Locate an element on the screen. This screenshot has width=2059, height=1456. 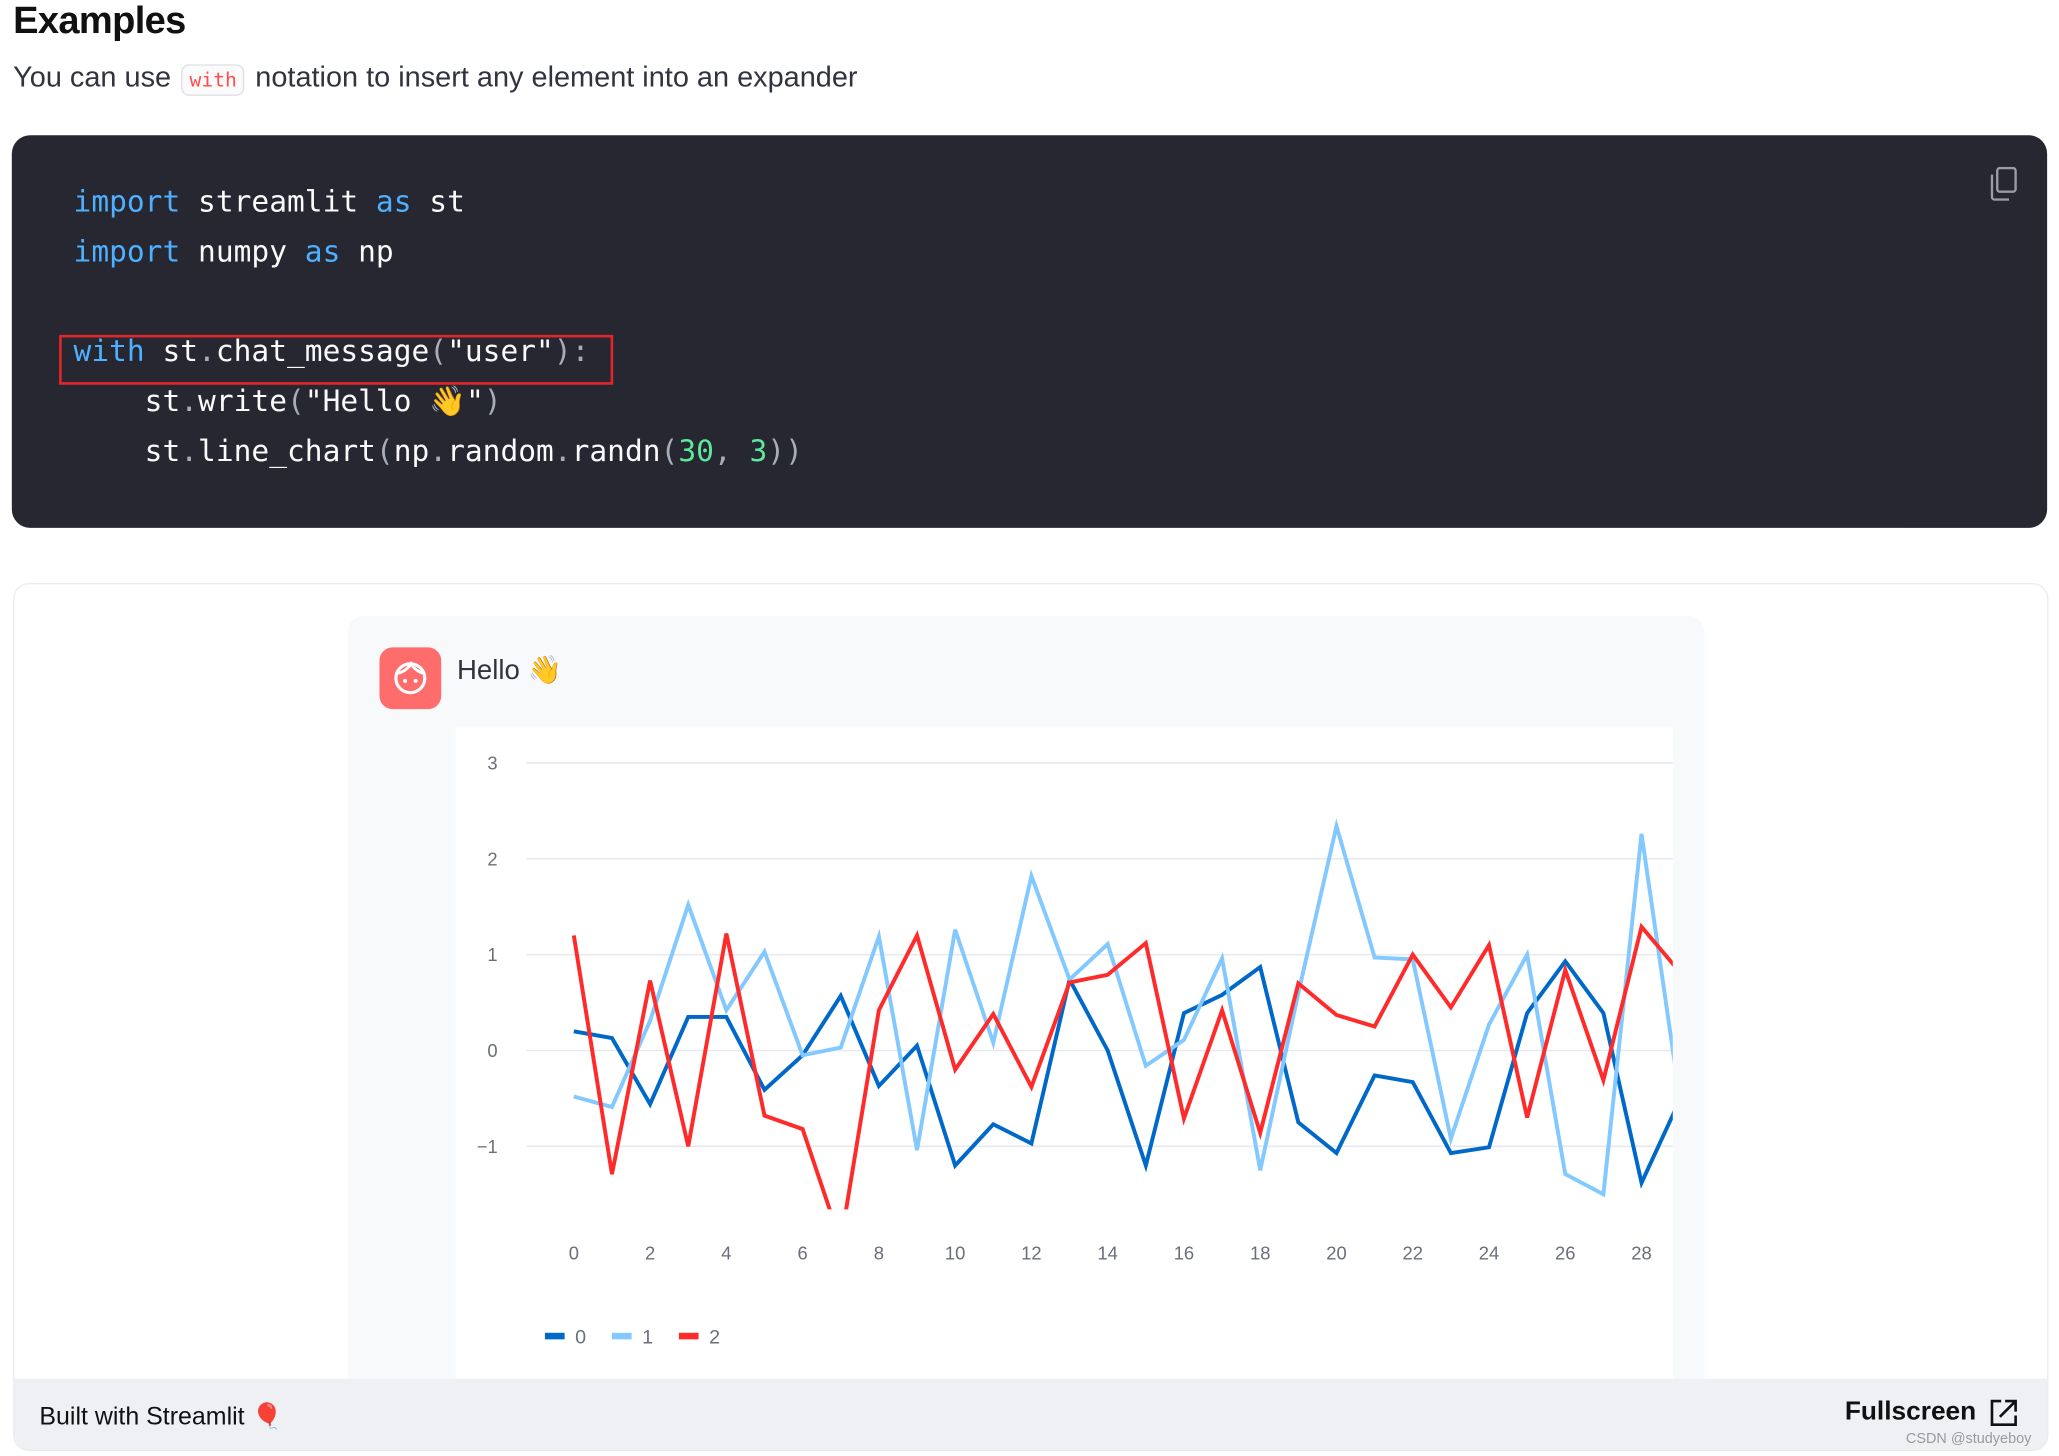
code-token: )) is located at coordinates (785, 451).